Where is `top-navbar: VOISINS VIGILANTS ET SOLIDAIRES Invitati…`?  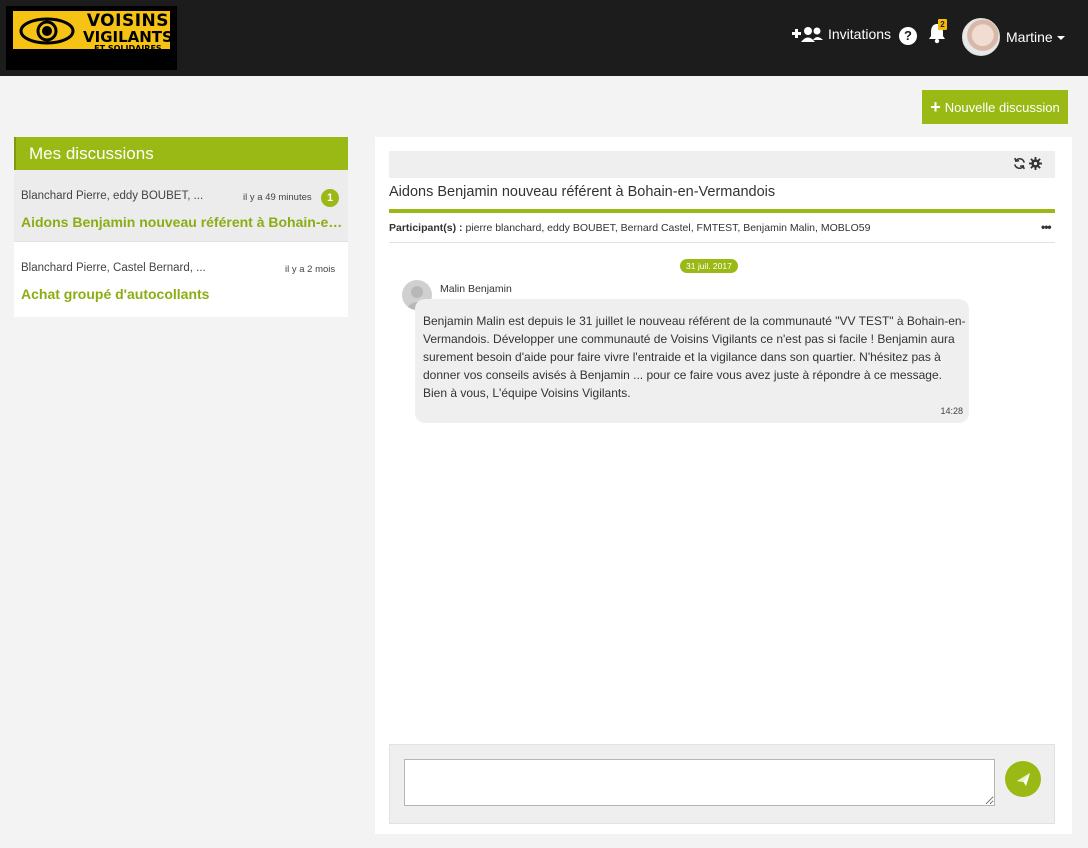 top-navbar: VOISINS VIGILANTS ET SOLIDAIRES Invitati… is located at coordinates (544, 38).